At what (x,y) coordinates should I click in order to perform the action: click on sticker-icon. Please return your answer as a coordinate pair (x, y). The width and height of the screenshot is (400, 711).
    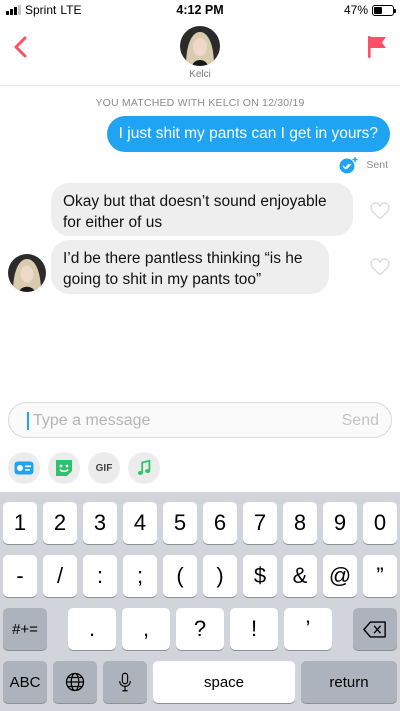
    Looking at the image, I should click on (64, 468).